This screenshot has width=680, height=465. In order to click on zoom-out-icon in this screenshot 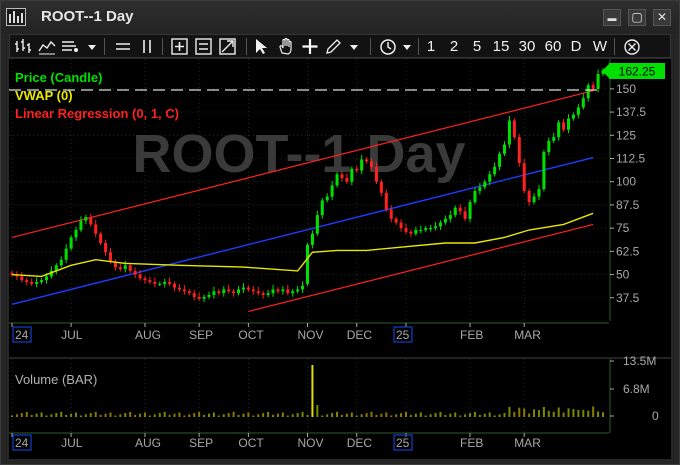, I will do `click(204, 46)`.